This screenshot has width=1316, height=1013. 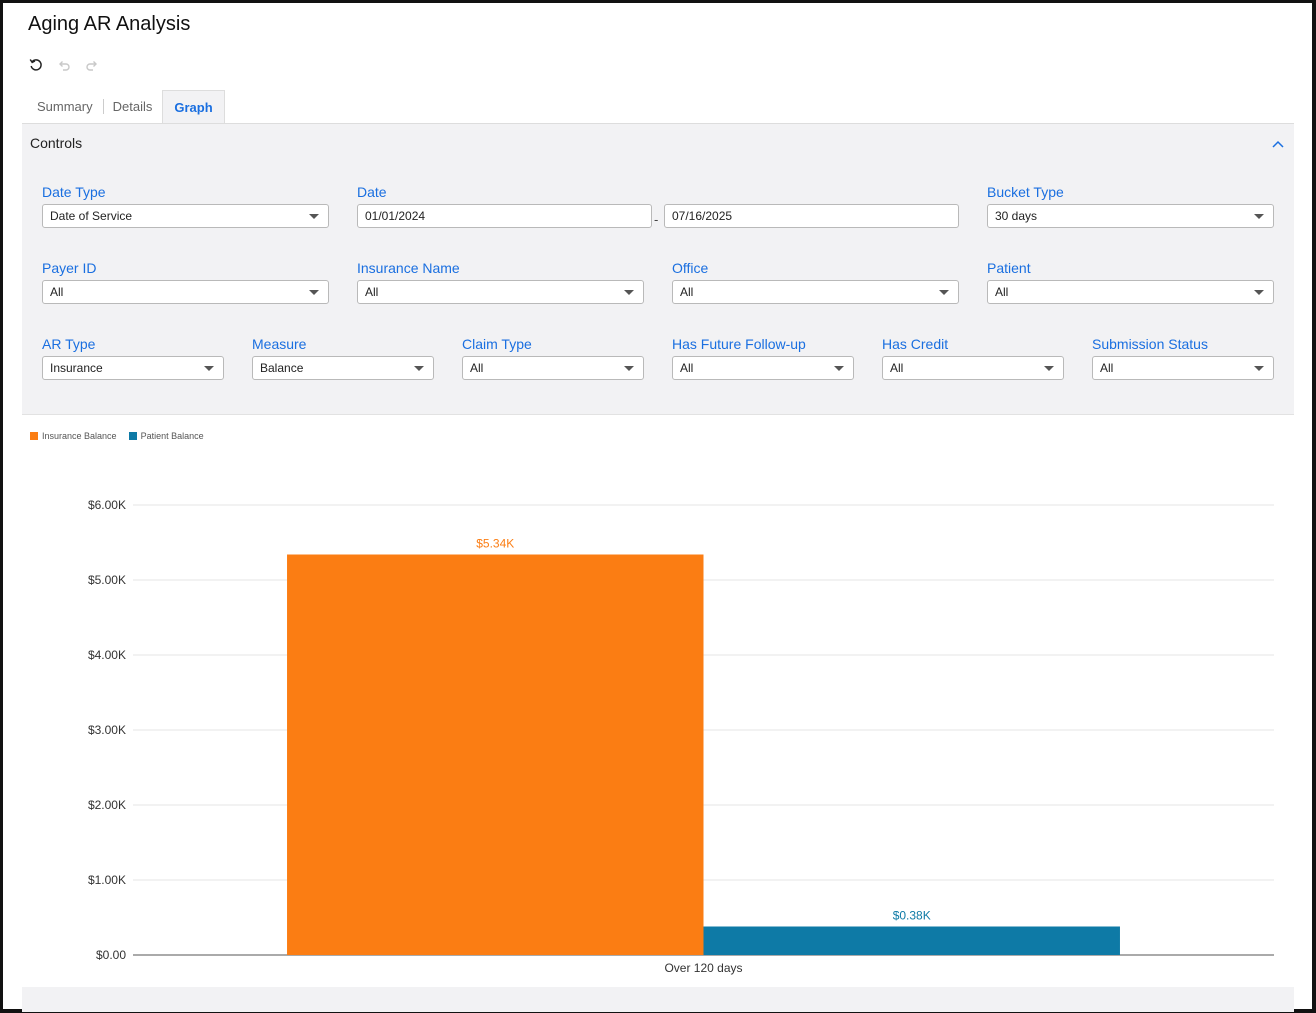 What do you see at coordinates (911, 941) in the screenshot?
I see `bar-patient-balance` at bounding box center [911, 941].